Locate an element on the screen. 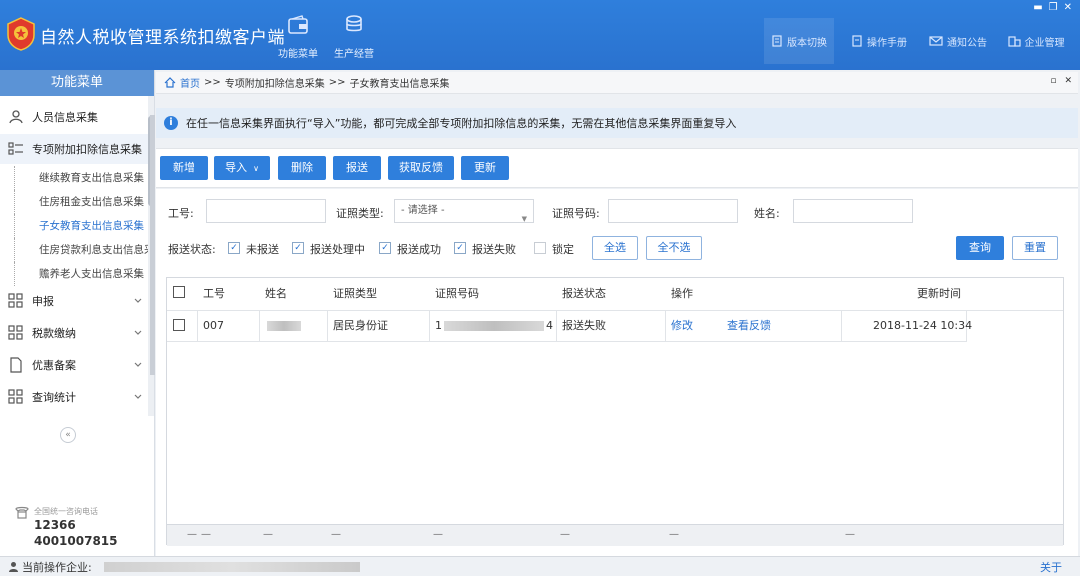 This screenshot has width=1080, height=576. sidebar-sub-housing-rent: 住房租金支出信息采集 is located at coordinates (81, 202).